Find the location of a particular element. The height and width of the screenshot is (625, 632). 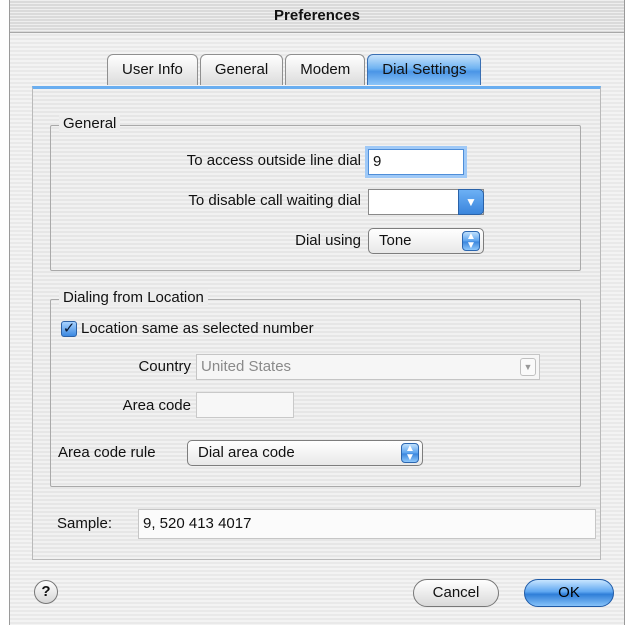

tab-user-info: User Info is located at coordinates (152, 69).